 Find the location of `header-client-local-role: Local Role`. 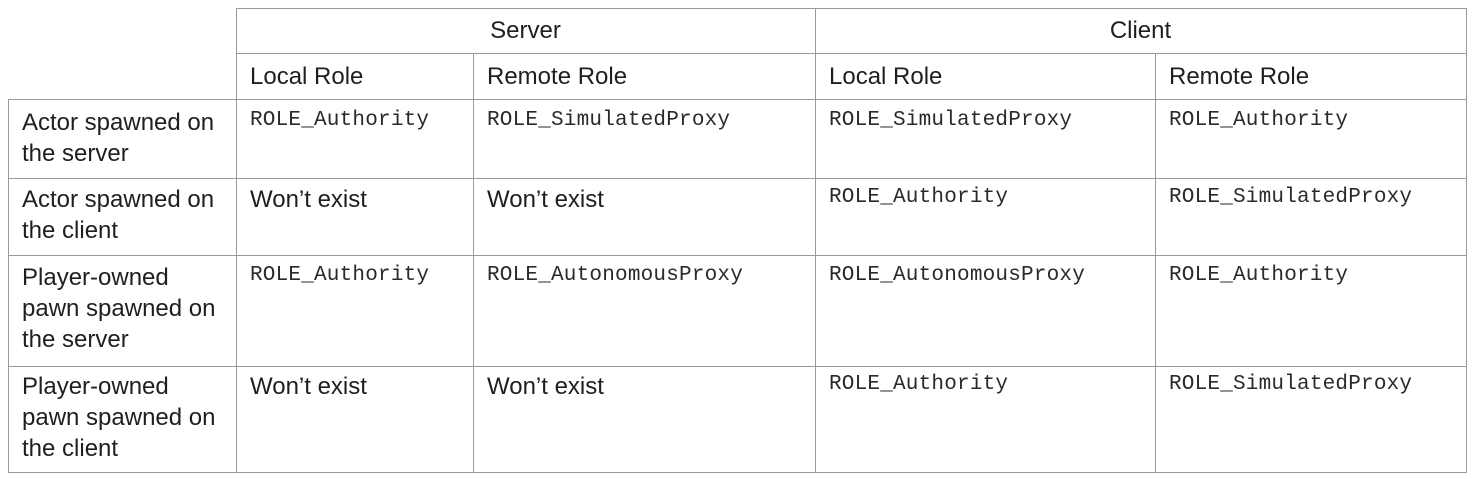

header-client-local-role: Local Role is located at coordinates (886, 76).